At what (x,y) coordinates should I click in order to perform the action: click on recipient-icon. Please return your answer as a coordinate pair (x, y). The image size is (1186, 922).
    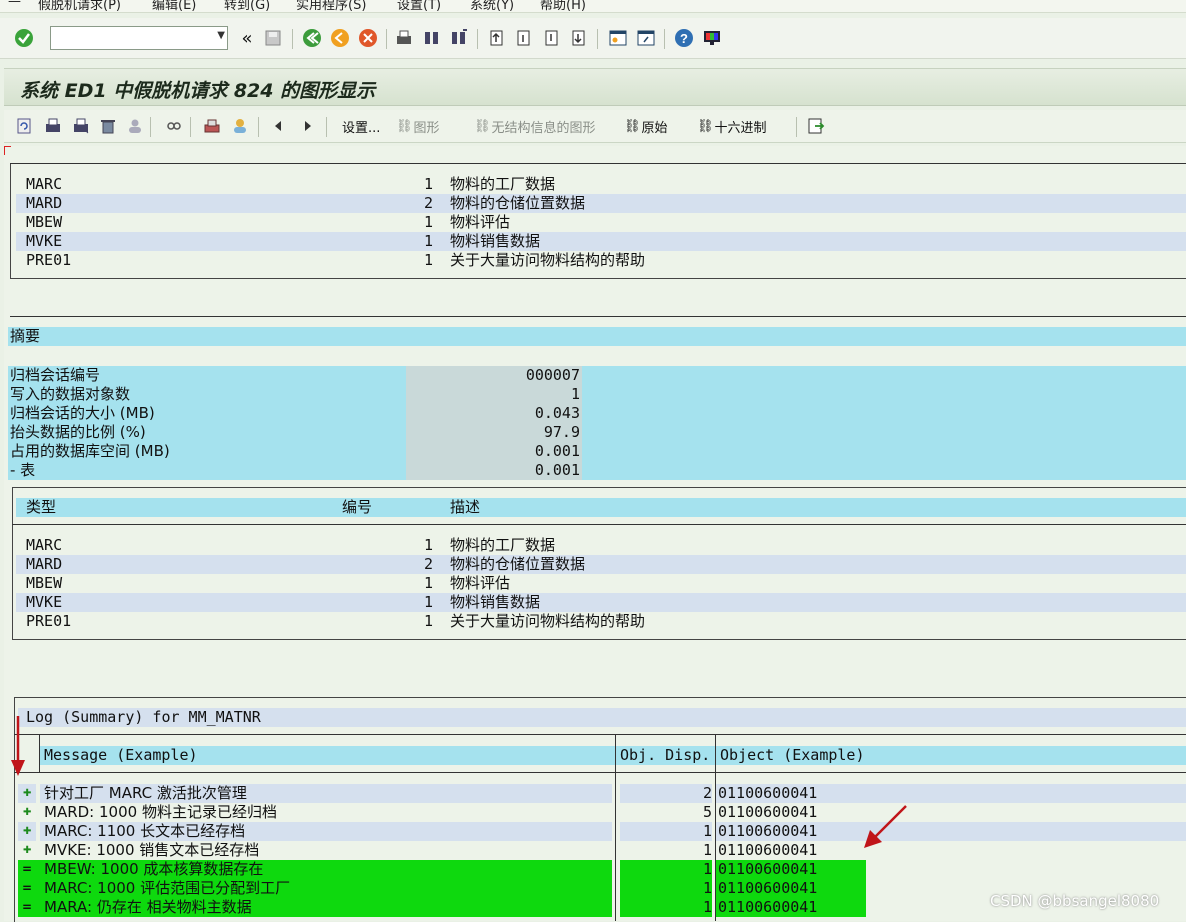
    Looking at the image, I should click on (240, 126).